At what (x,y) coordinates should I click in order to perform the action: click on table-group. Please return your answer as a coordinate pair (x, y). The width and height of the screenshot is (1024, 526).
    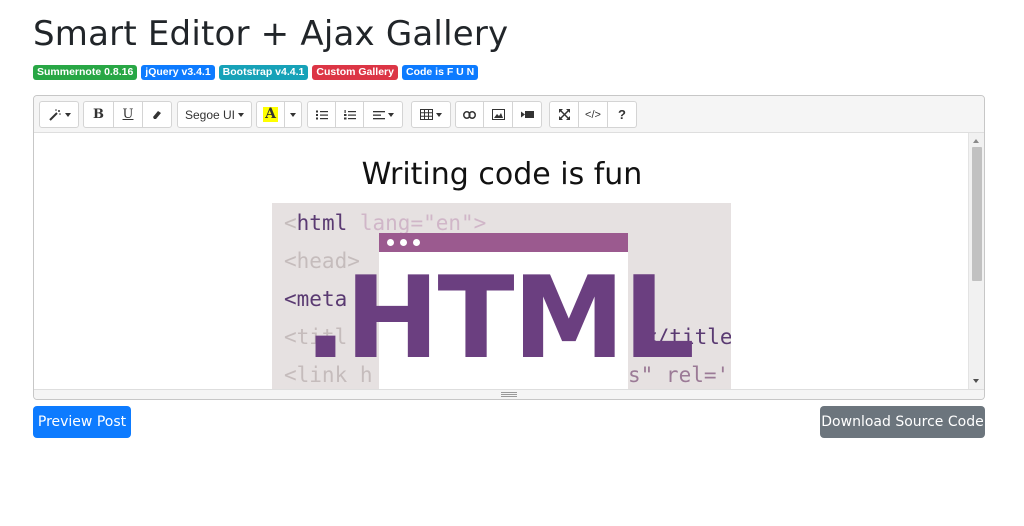
    Looking at the image, I should click on (431, 114).